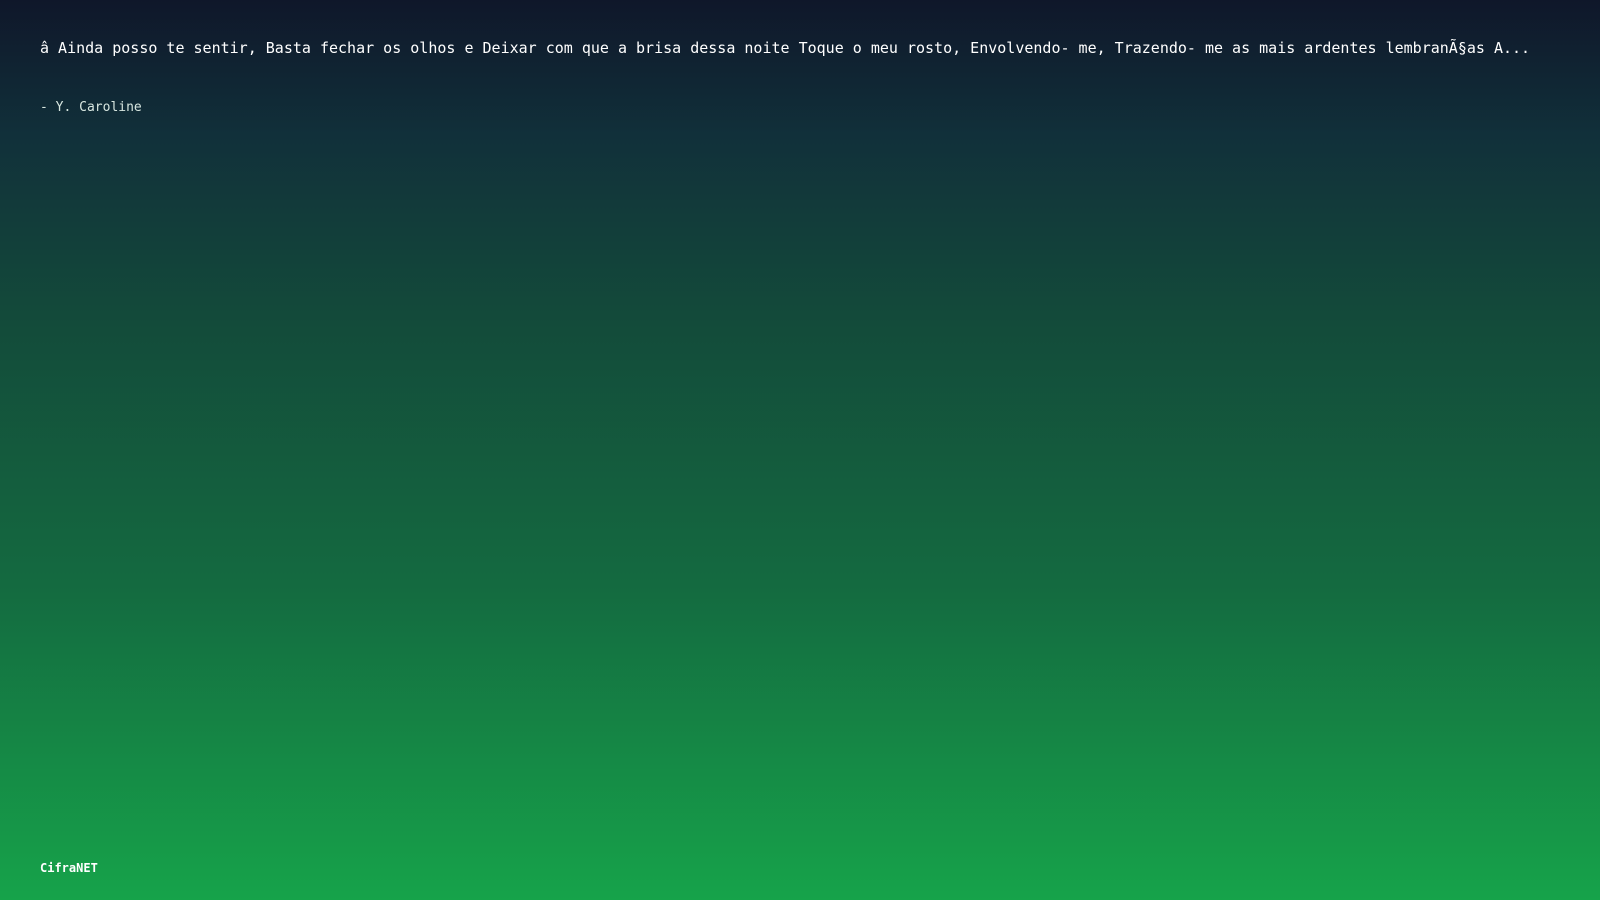  I want to click on quote-author: - Y. Caroline, so click(91, 107).